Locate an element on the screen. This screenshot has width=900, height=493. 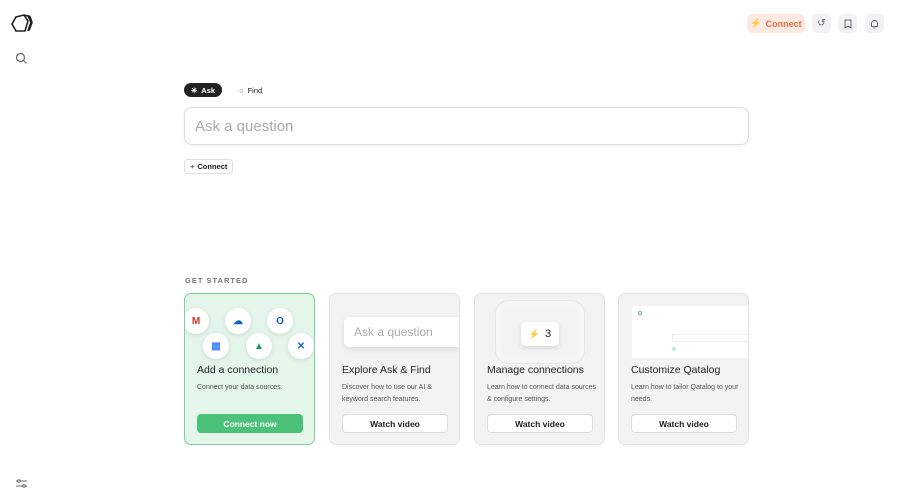
history-button: ↺ is located at coordinates (821, 23).